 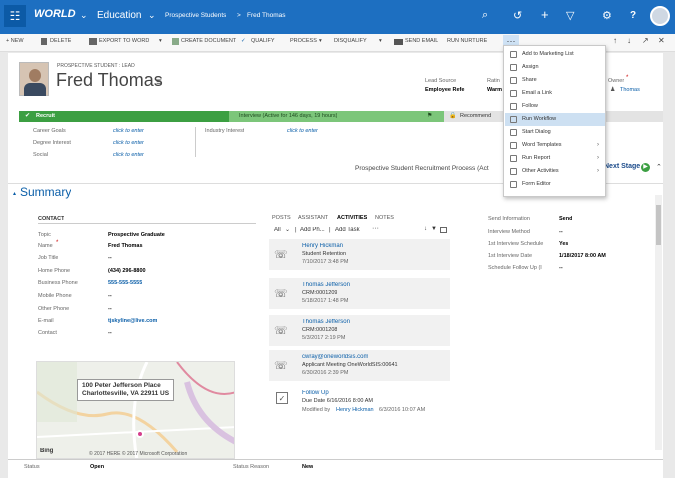 What do you see at coordinates (555, 80) in the screenshot?
I see `menu-item-share: Share` at bounding box center [555, 80].